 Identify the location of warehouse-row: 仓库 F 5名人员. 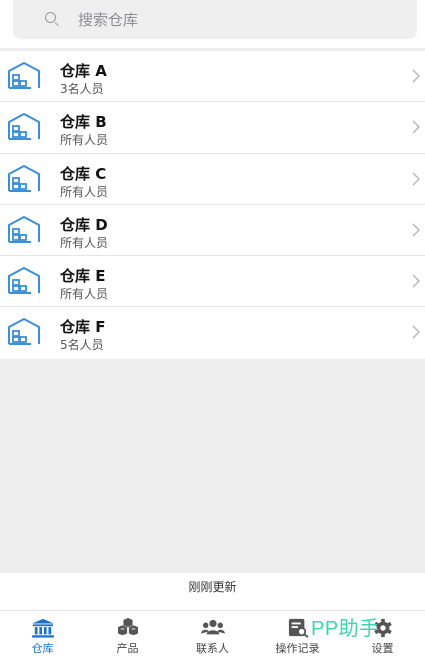
(212, 332).